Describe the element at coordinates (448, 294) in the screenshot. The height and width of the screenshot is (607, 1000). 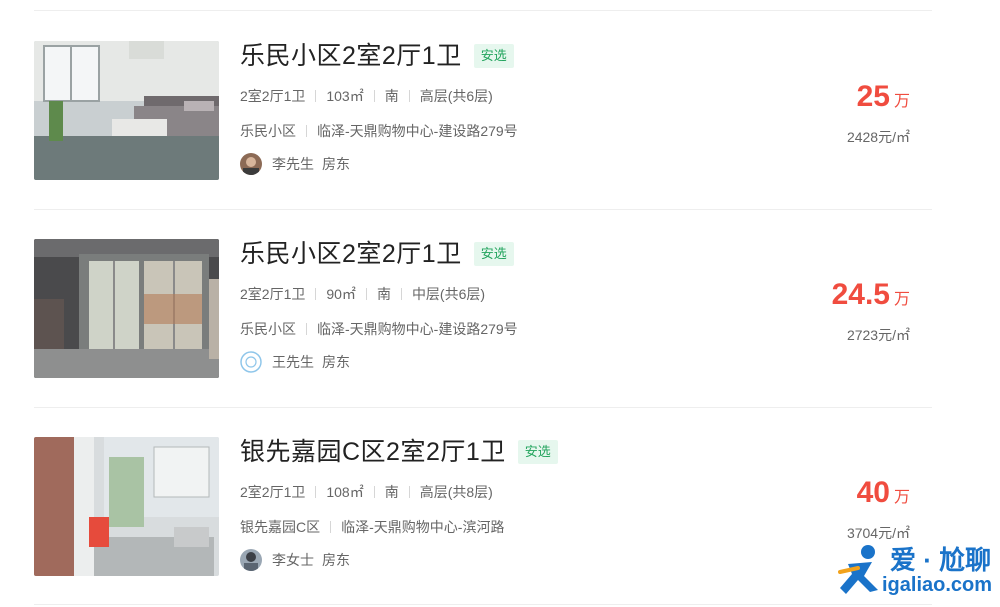
I see `floor-text: 中层(共6层)` at that location.